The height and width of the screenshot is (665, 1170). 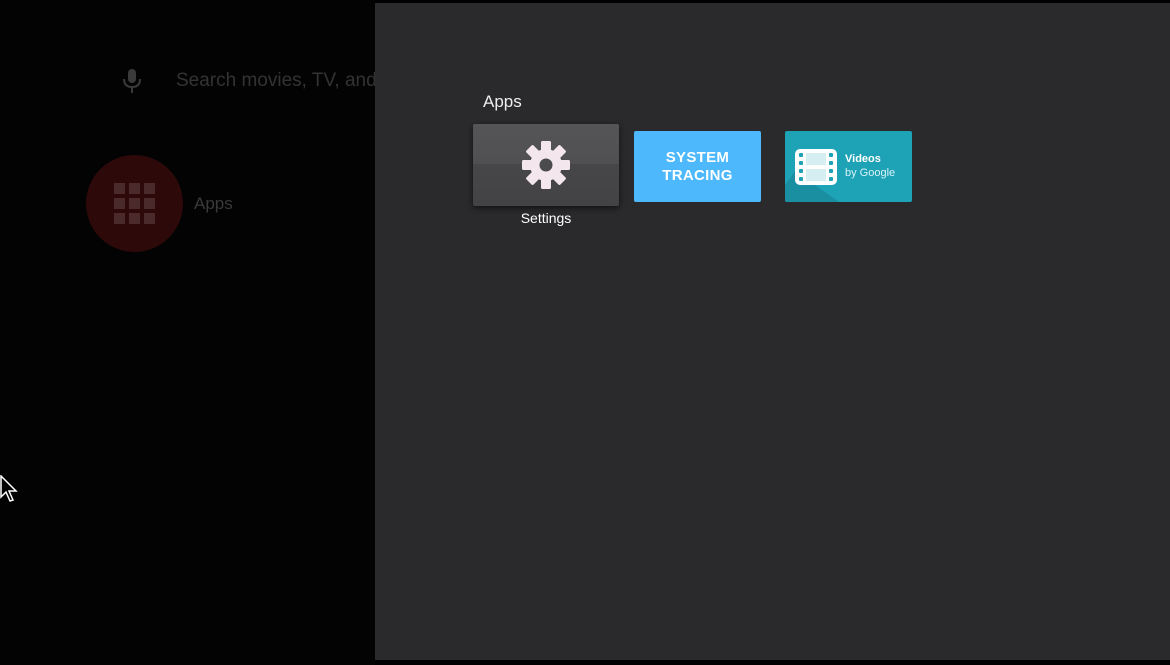 What do you see at coordinates (132, 81) in the screenshot?
I see `microphone-icon` at bounding box center [132, 81].